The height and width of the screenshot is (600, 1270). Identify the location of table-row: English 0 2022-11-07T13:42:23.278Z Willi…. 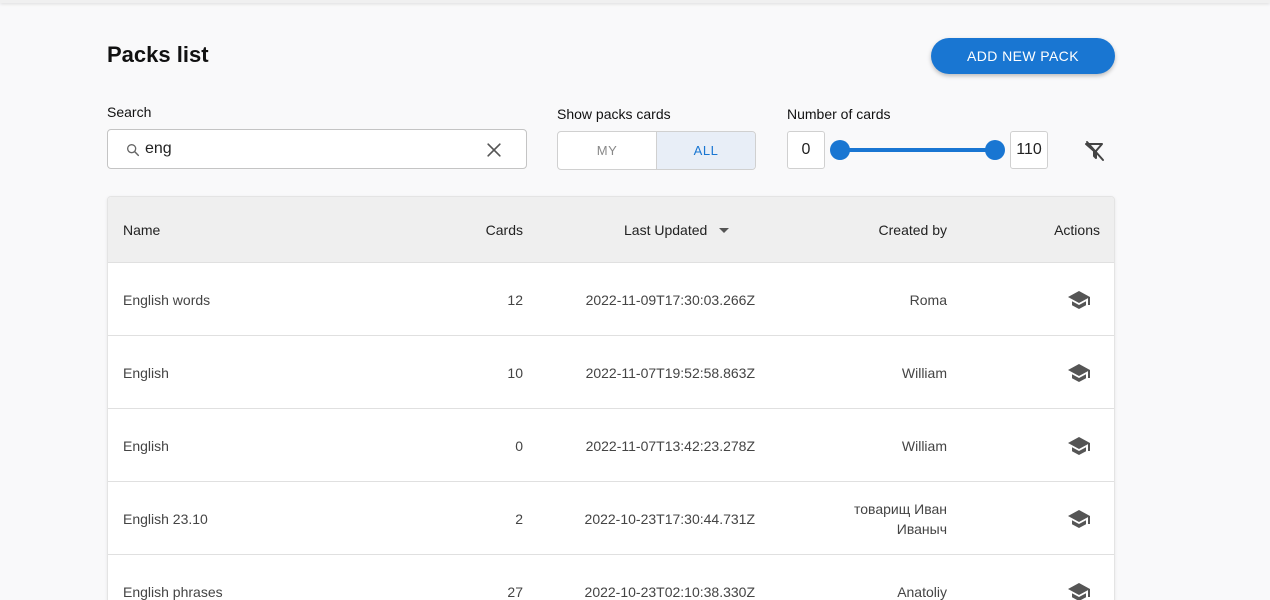
(611, 445).